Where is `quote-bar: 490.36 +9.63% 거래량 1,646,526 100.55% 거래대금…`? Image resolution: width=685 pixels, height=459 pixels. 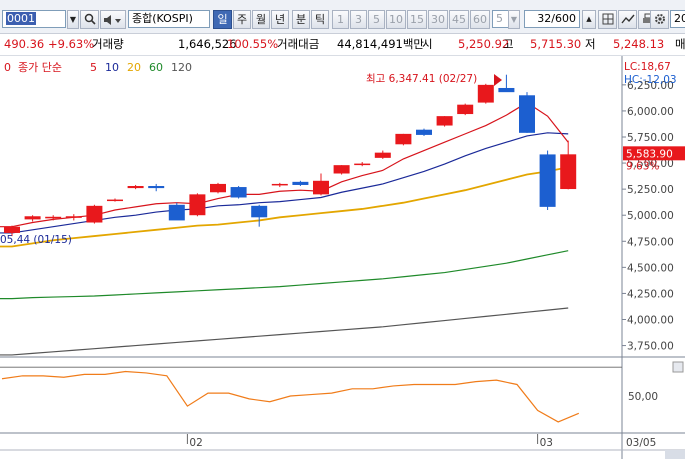
quote-bar: 490.36 +9.63% 거래량 1,646,526 100.55% 거래대금… is located at coordinates (342, 45).